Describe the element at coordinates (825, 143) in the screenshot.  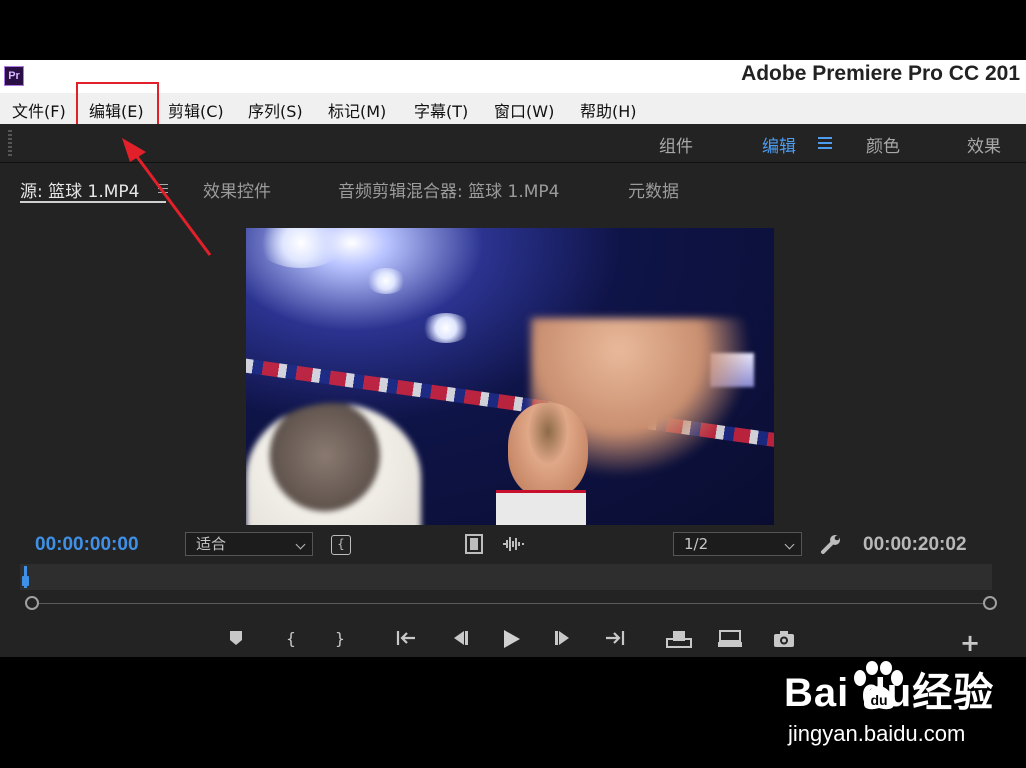
I see `workspace-menu-icon` at that location.